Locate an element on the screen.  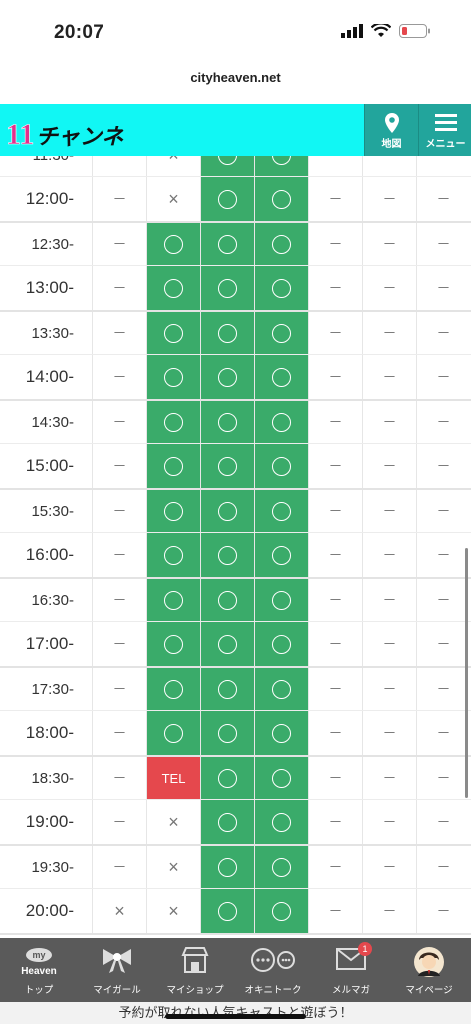
nav-item-mail: 1 メルマガ is located at coordinates (351, 970).